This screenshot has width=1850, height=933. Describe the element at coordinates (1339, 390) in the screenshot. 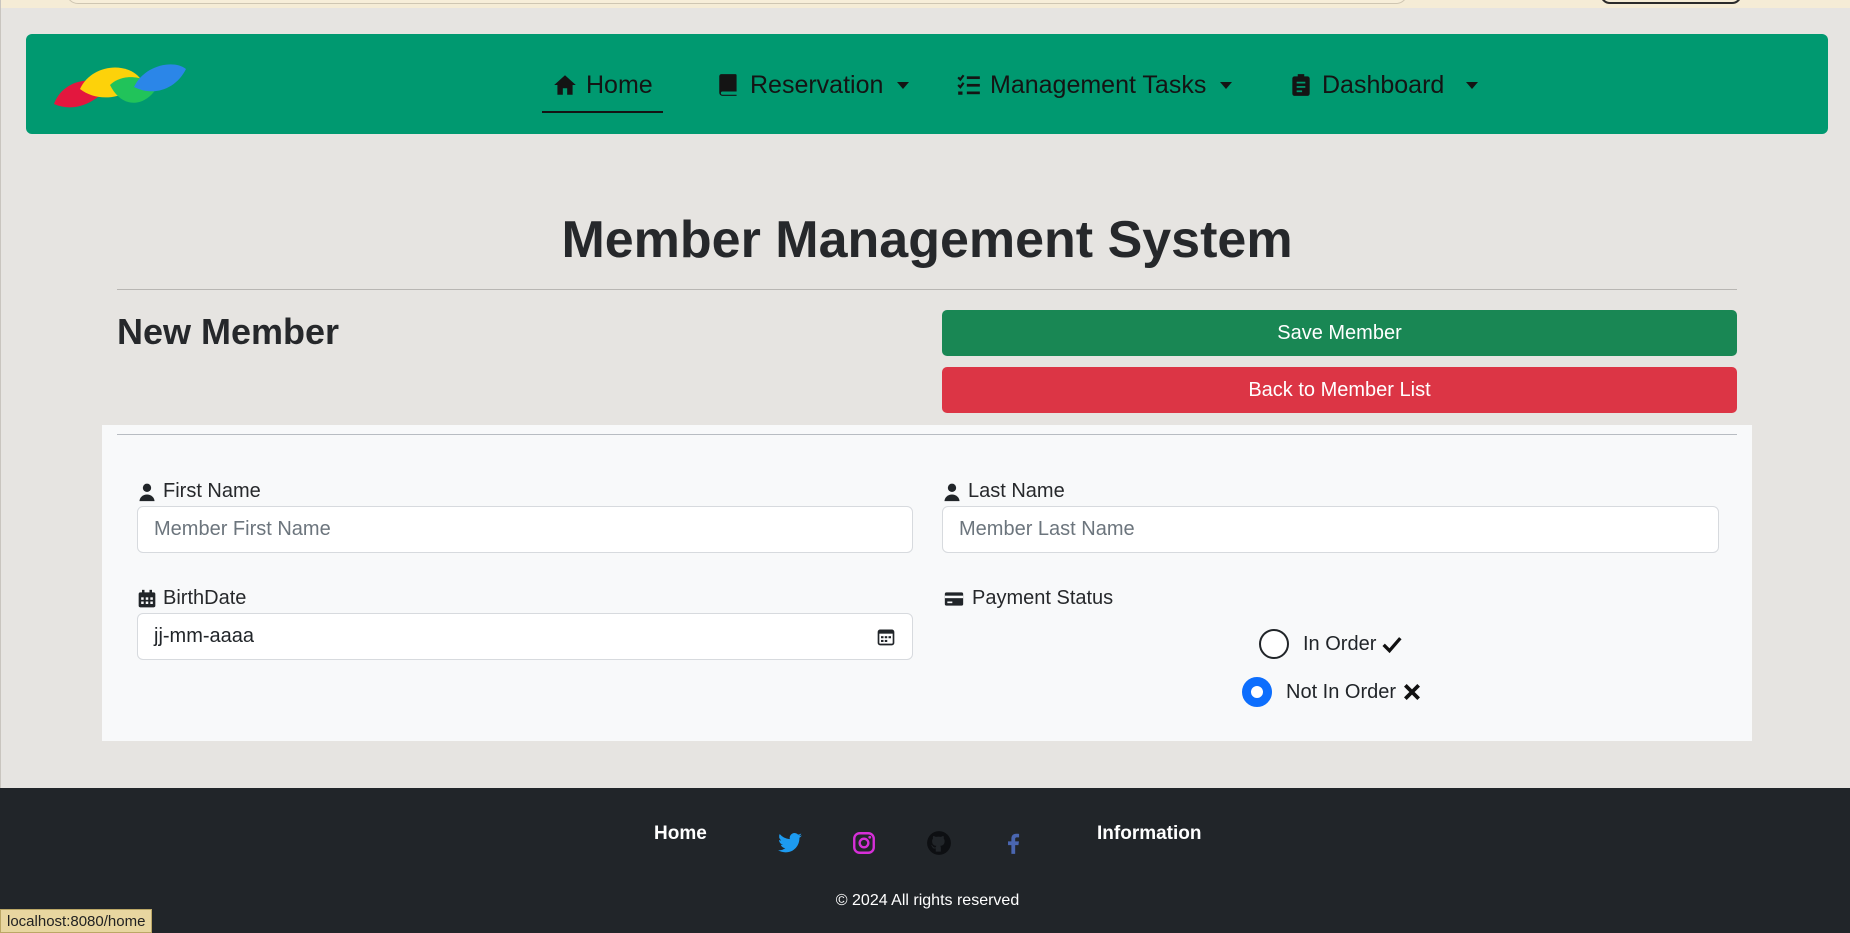

I see `back-to-member-list-button: Back to Member List` at that location.